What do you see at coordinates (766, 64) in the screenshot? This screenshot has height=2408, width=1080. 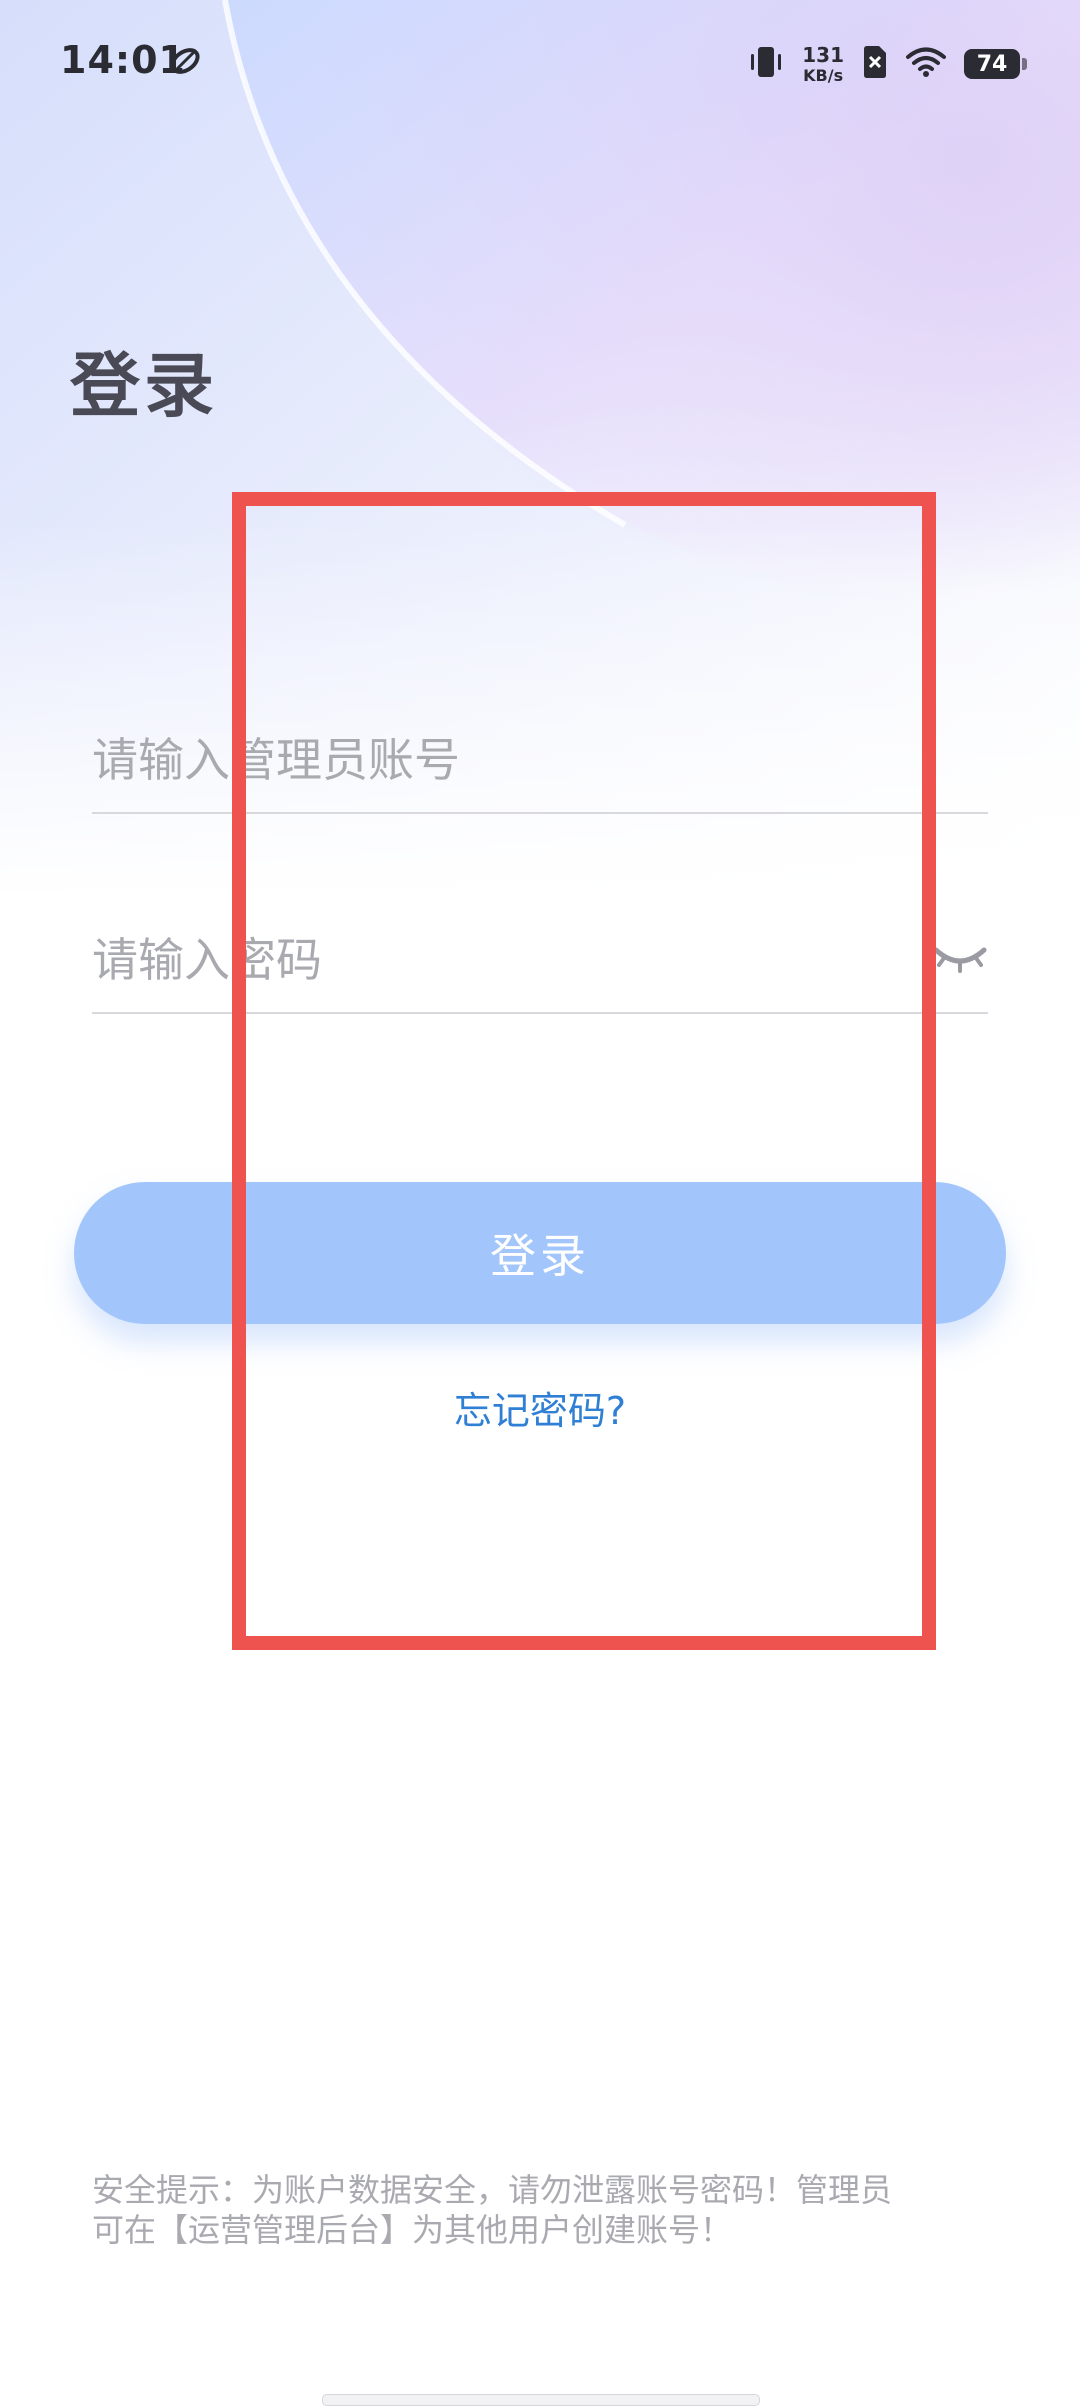 I see `vibrate-icon` at bounding box center [766, 64].